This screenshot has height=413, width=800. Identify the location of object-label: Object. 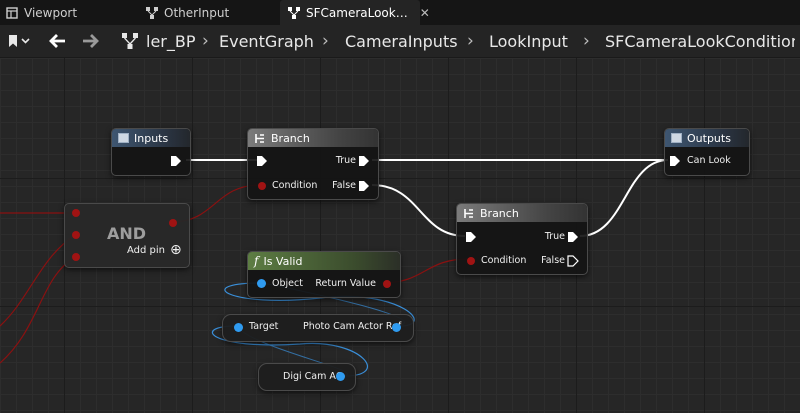
(287, 283).